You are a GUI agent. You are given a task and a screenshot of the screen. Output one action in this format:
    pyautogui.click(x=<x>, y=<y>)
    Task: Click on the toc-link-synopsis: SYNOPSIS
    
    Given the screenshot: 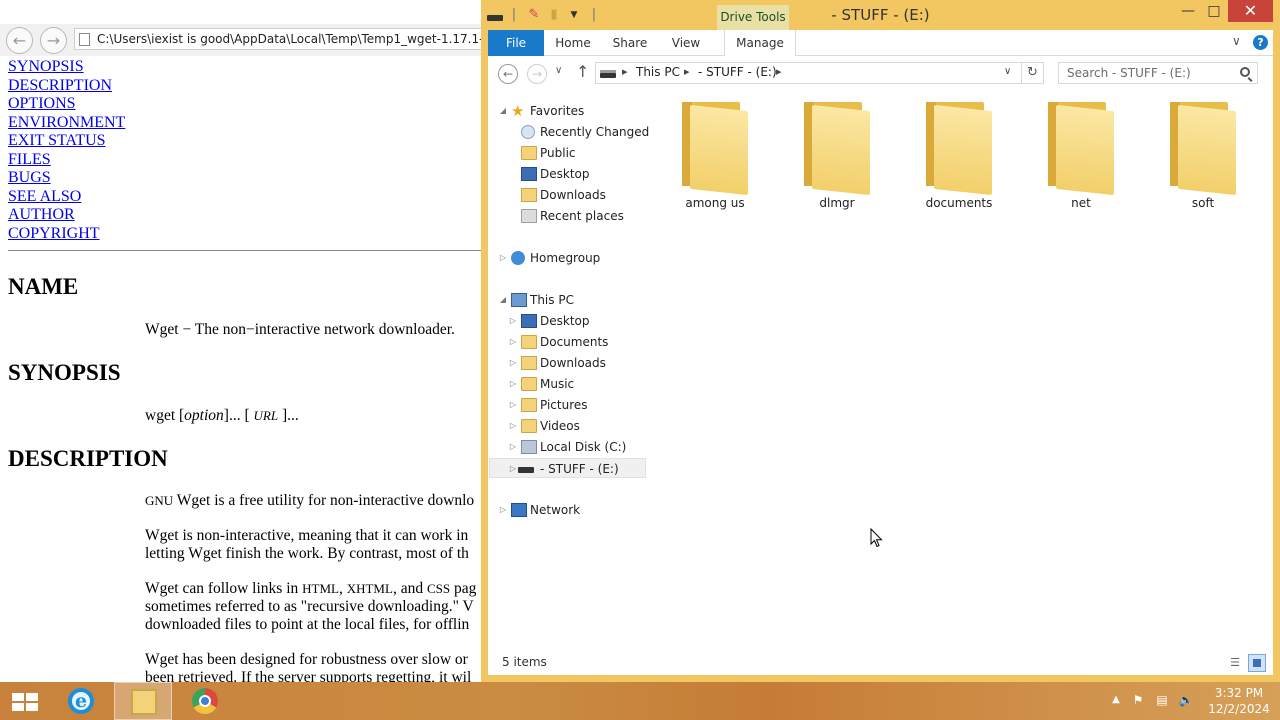 What is the action you would take?
    pyautogui.click(x=66, y=67)
    